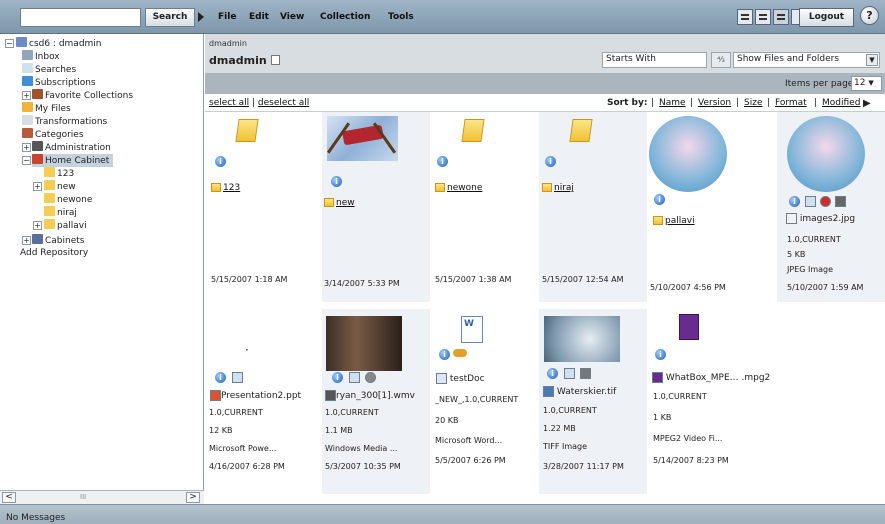  What do you see at coordinates (564, 188) in the screenshot?
I see `item-name-link: niraj` at bounding box center [564, 188].